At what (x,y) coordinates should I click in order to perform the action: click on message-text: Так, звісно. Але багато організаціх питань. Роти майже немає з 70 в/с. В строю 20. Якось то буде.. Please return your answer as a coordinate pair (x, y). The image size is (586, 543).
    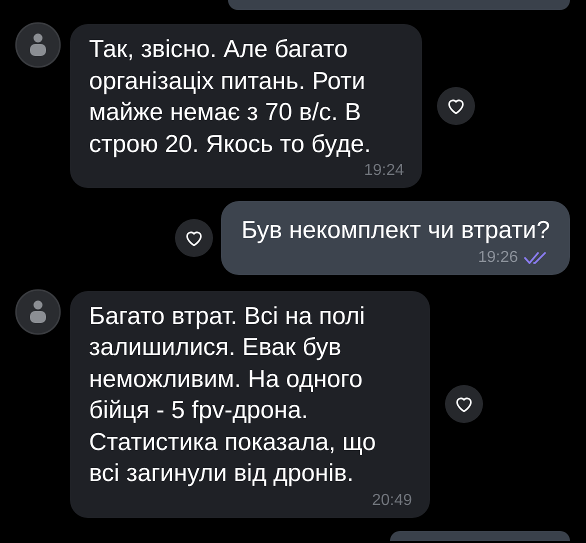
    Looking at the image, I should click on (230, 97).